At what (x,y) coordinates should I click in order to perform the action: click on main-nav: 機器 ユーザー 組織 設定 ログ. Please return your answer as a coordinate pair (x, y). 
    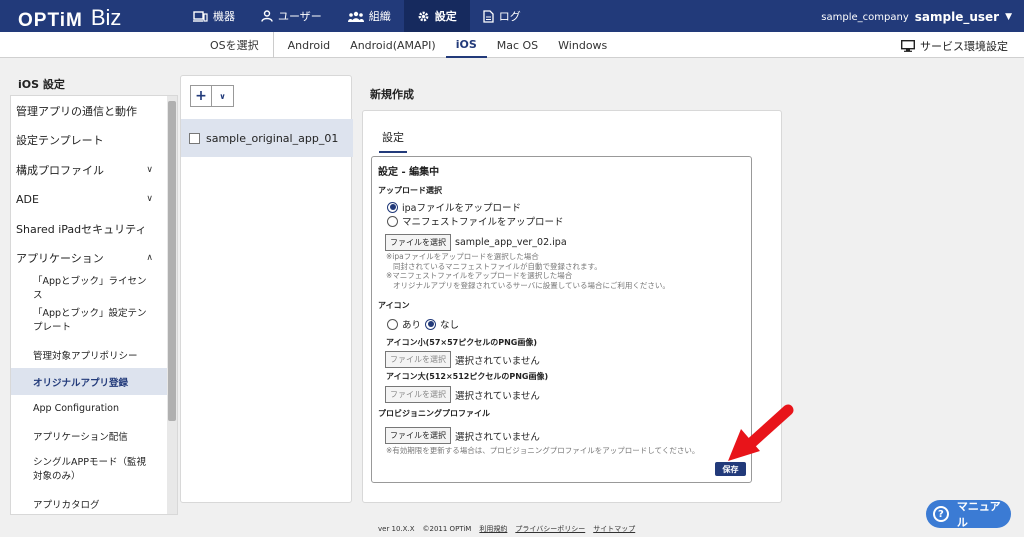
    Looking at the image, I should click on (357, 16).